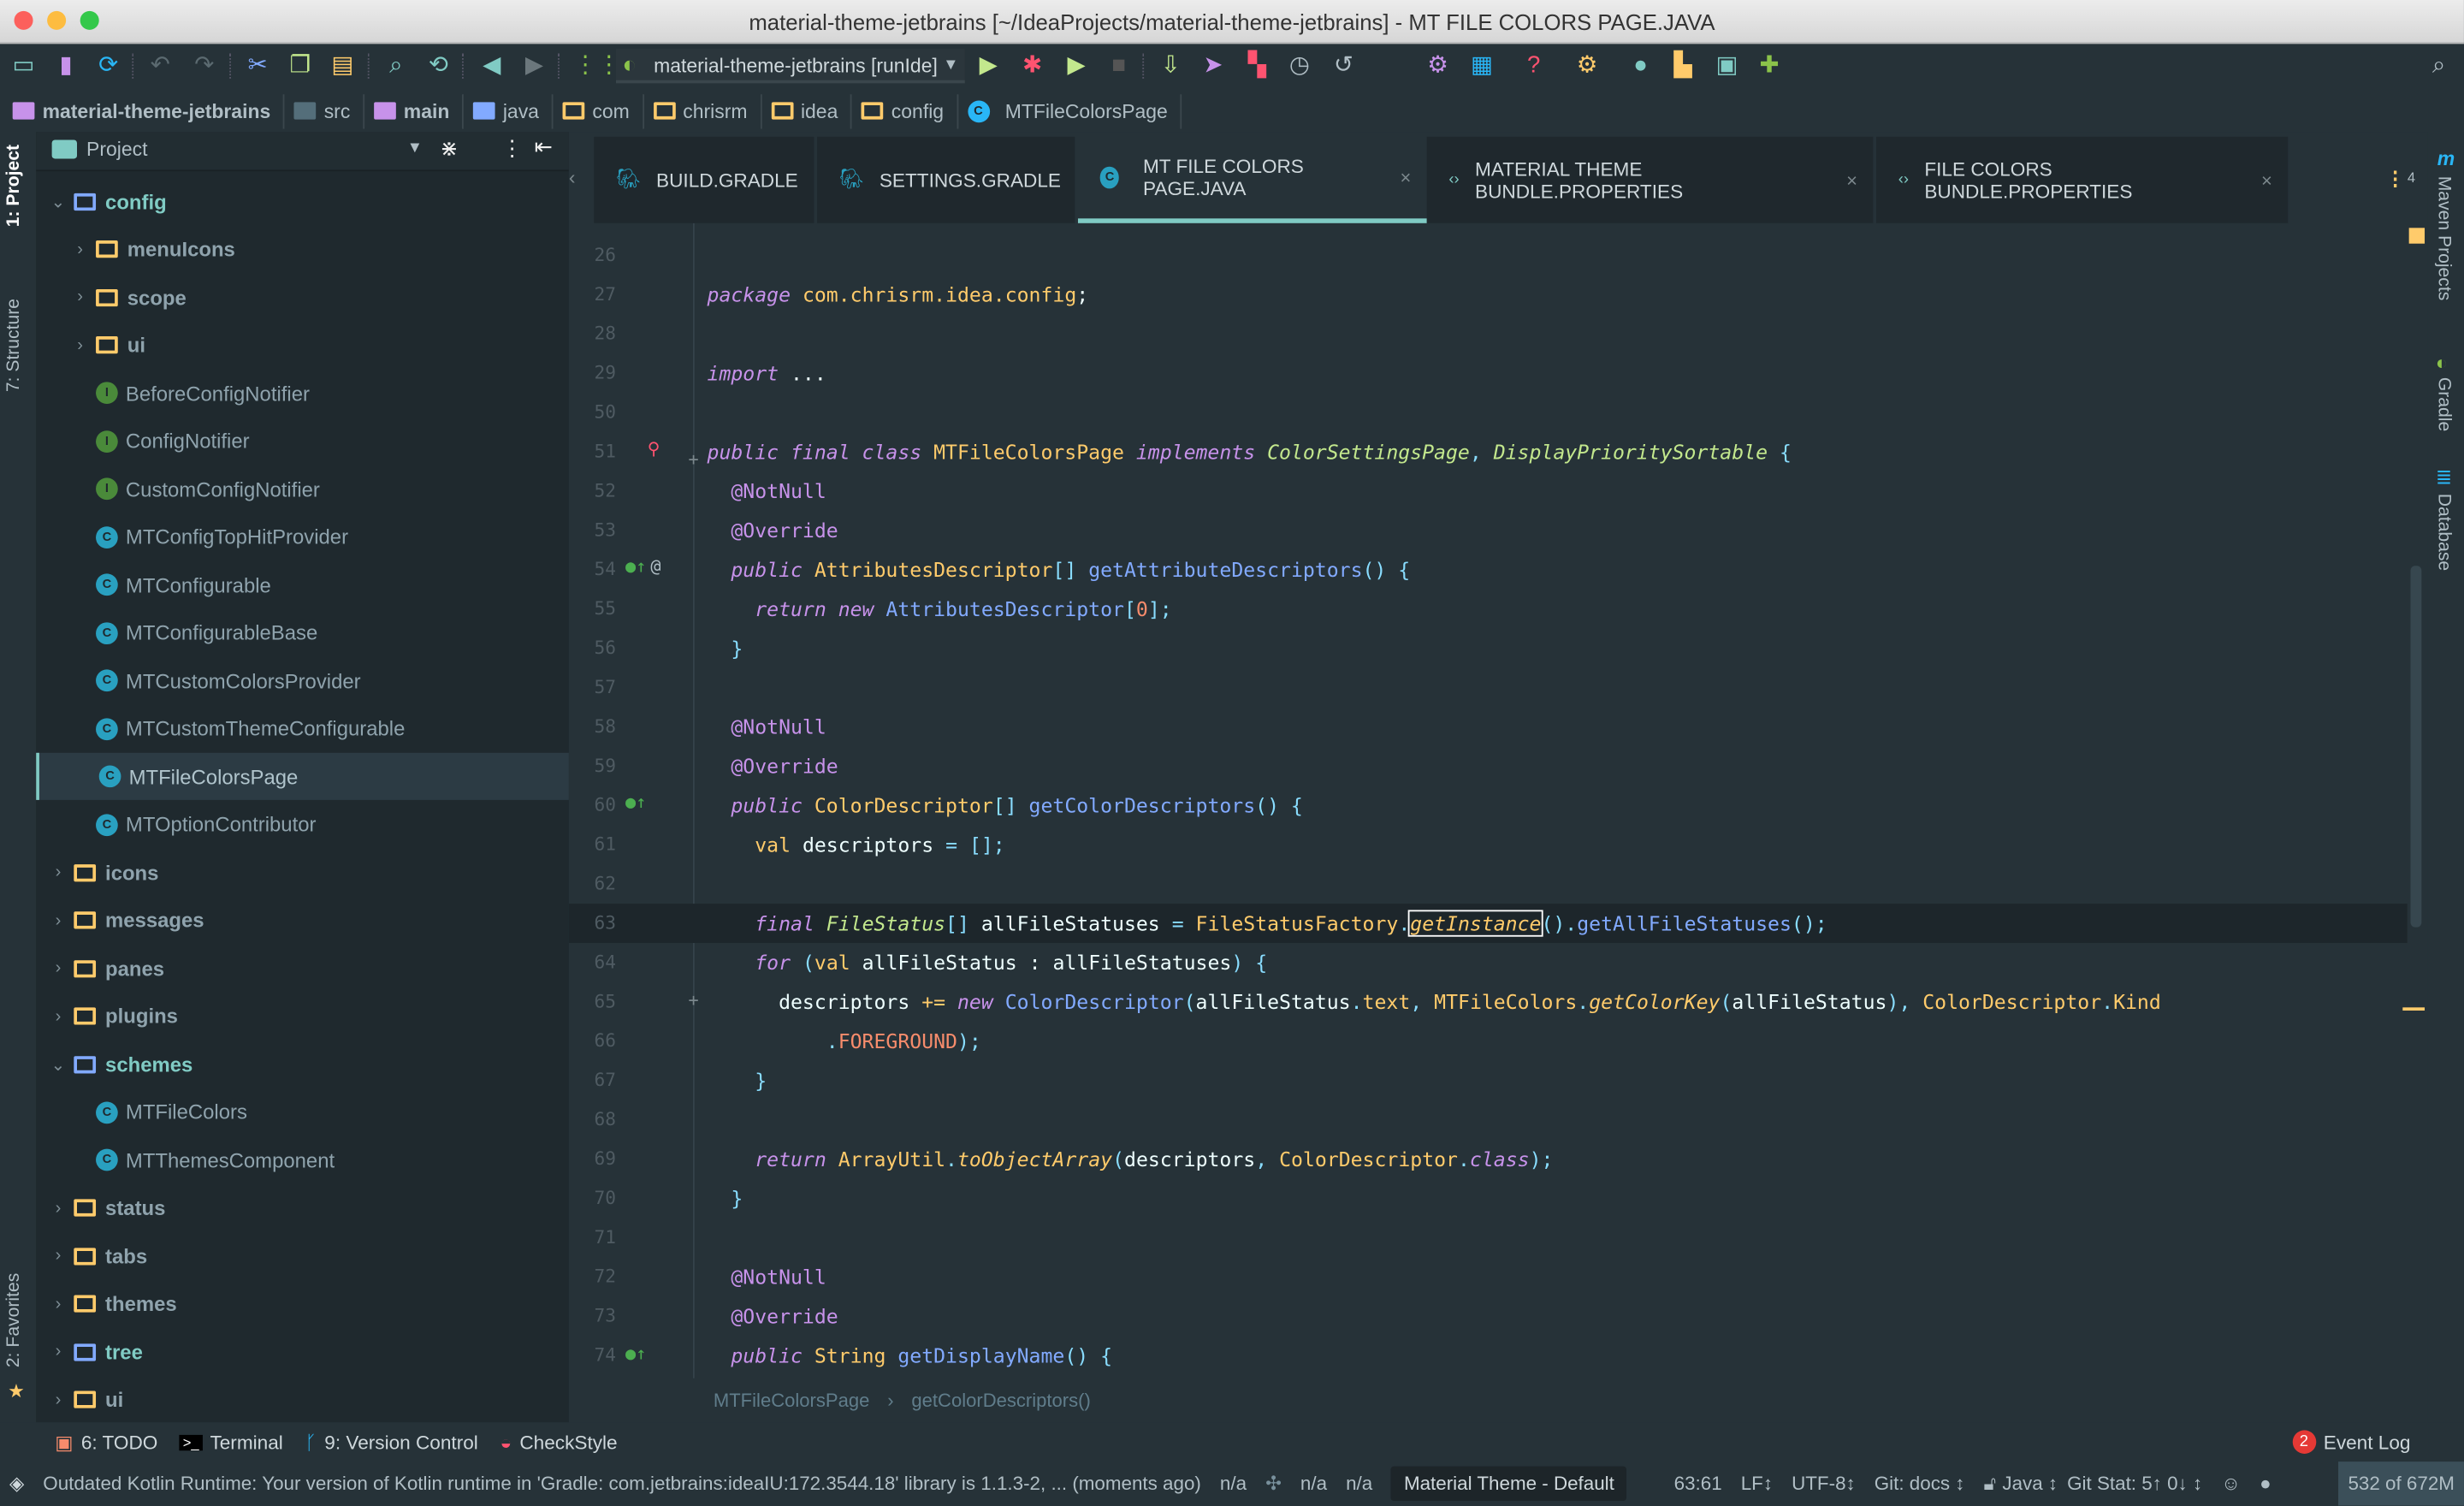 This screenshot has height=1506, width=2464. What do you see at coordinates (2443, 532) in the screenshot?
I see `tool-tab-database: Database` at bounding box center [2443, 532].